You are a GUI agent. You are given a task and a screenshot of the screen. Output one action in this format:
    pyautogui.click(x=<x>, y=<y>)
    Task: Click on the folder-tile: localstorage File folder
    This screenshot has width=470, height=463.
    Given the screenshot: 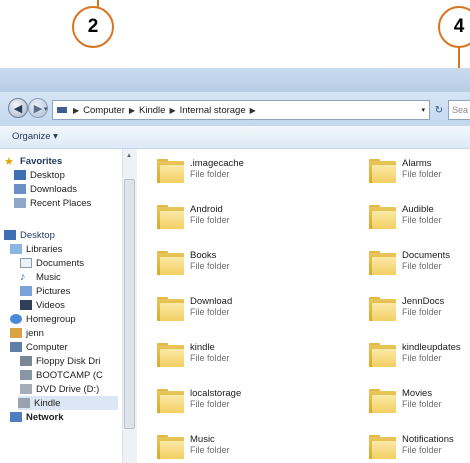 What is the action you would take?
    pyautogui.click(x=199, y=405)
    